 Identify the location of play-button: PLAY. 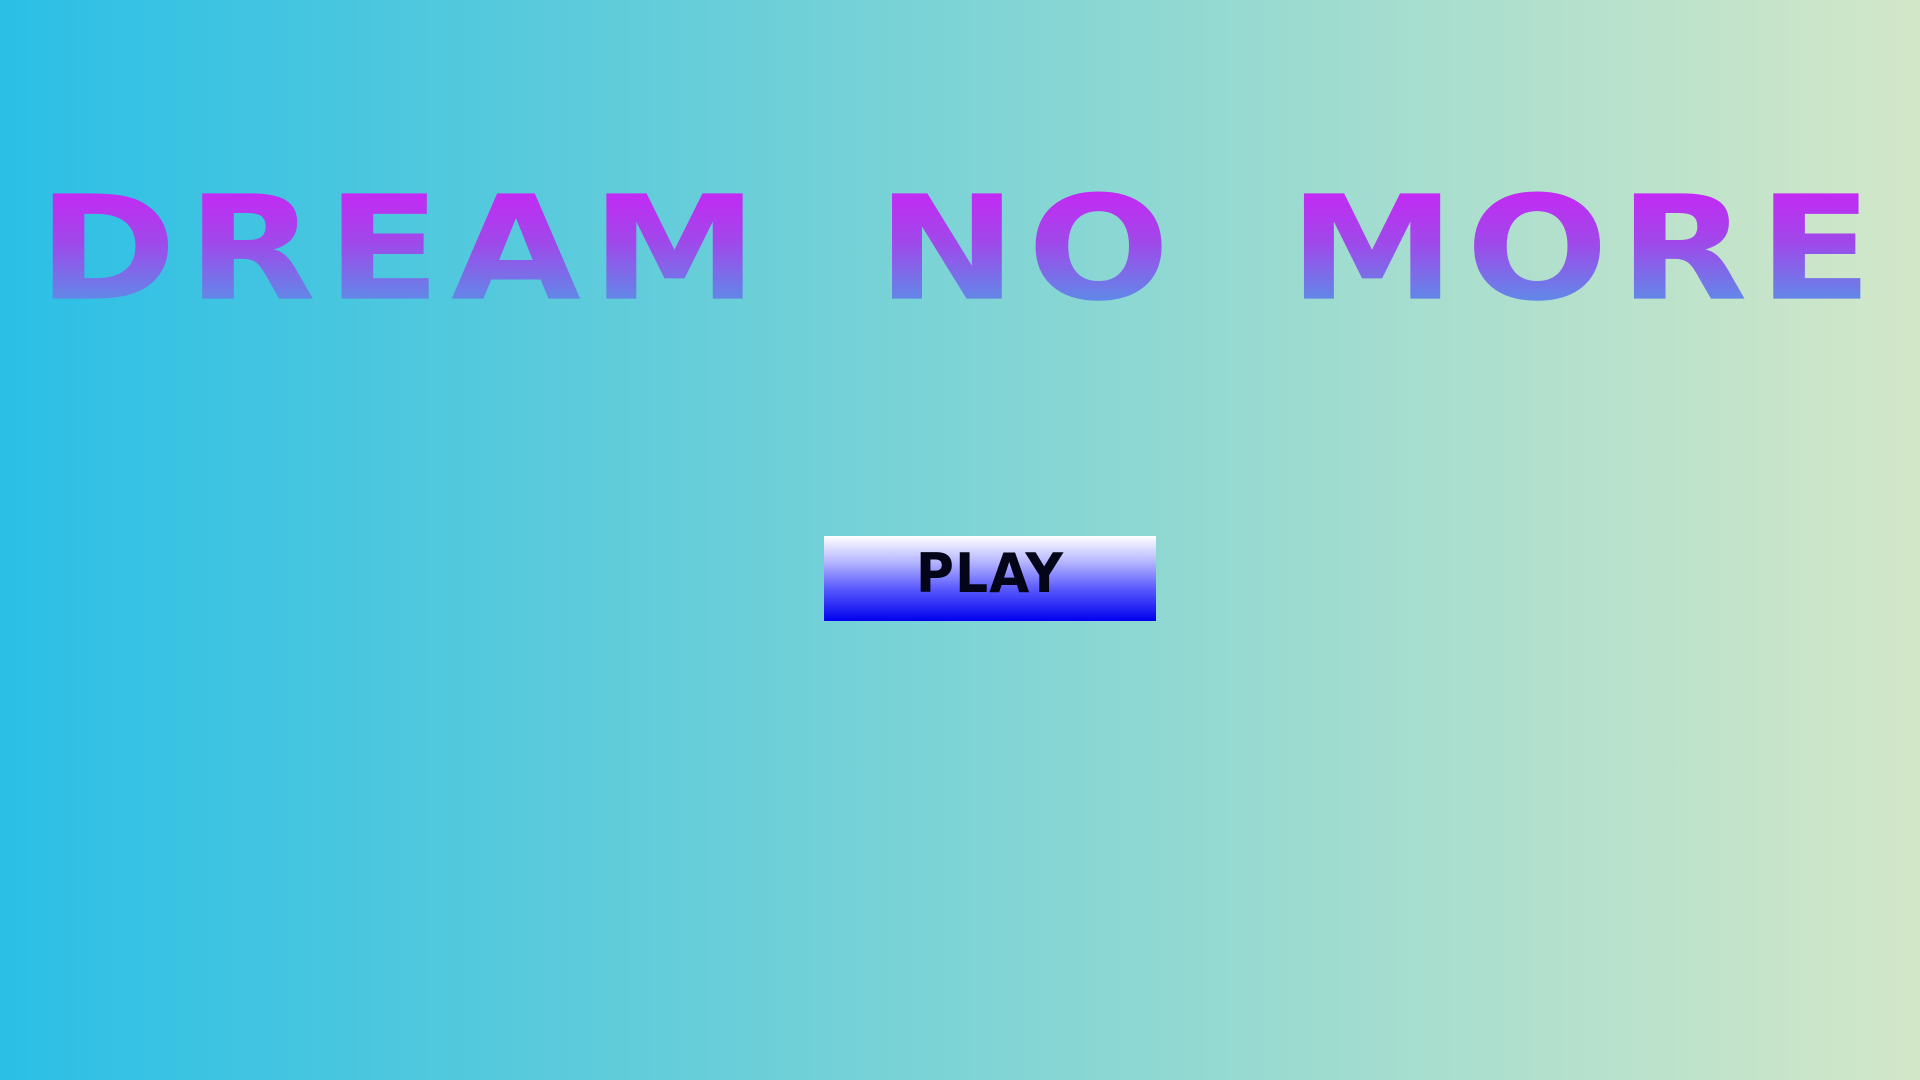
(990, 578).